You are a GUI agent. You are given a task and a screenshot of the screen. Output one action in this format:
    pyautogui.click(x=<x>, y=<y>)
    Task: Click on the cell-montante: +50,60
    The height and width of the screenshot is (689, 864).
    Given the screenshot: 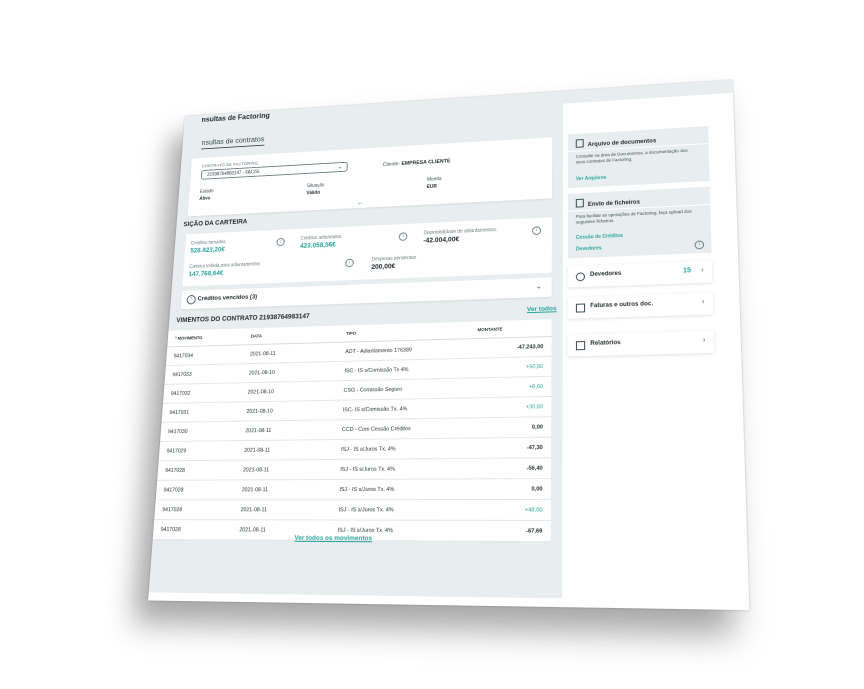 What is the action you would take?
    pyautogui.click(x=513, y=367)
    